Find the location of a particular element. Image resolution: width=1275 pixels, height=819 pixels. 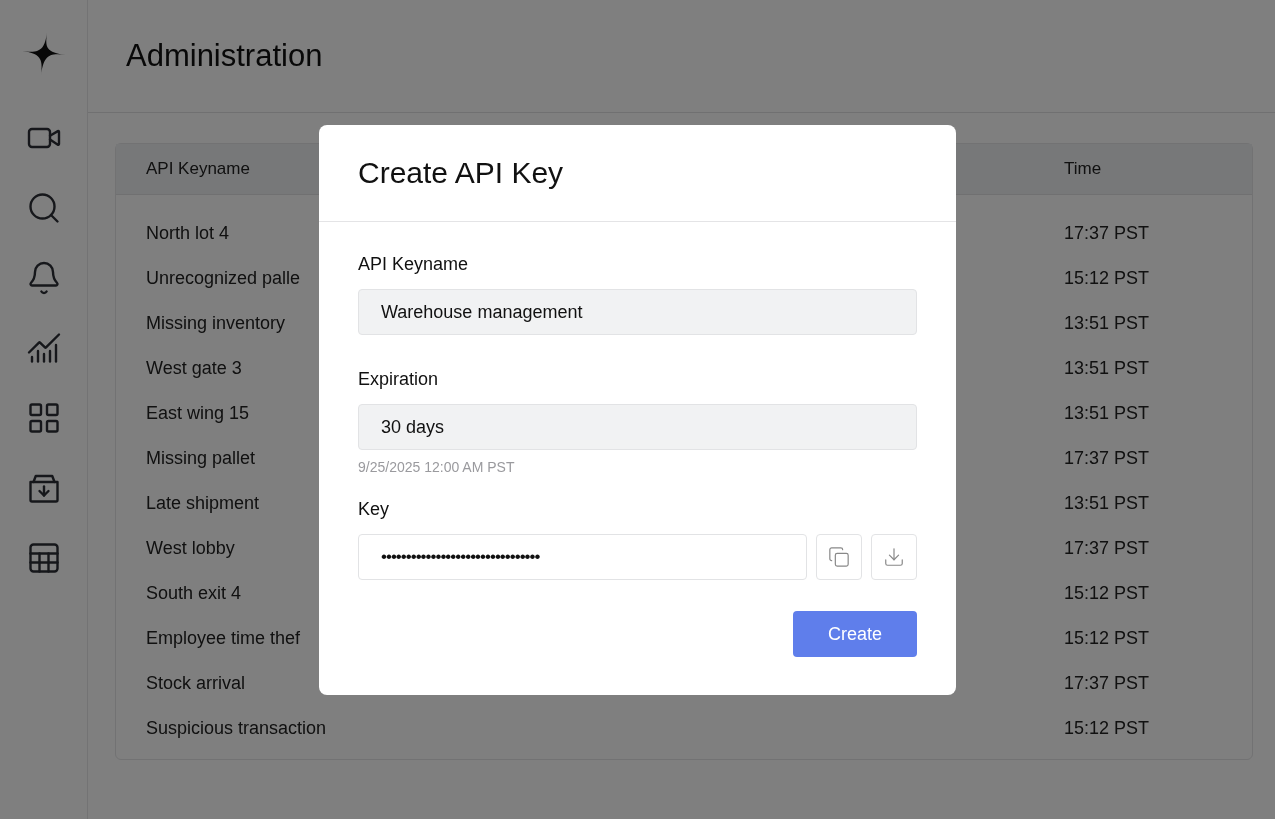

table-cell: Missing pallet is located at coordinates (201, 458).